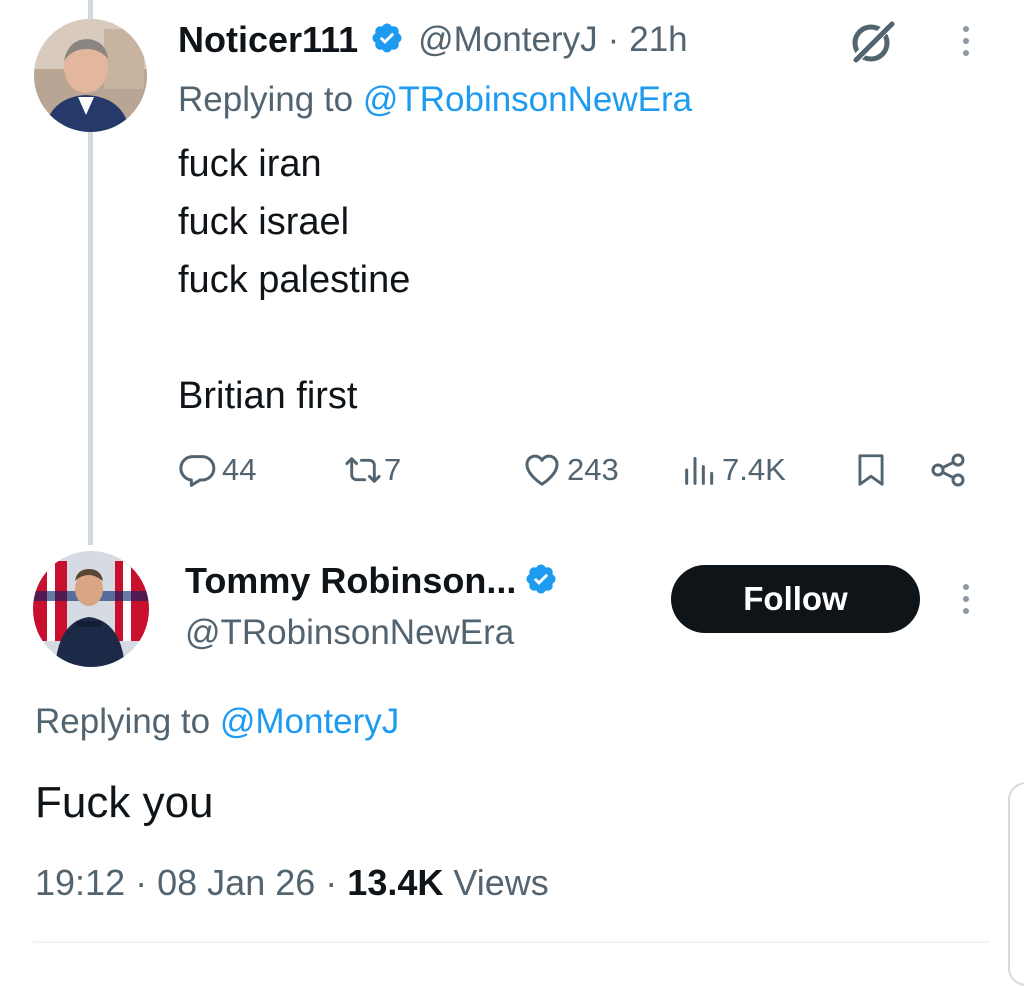  I want to click on views-button: 7.4K, so click(733, 470).